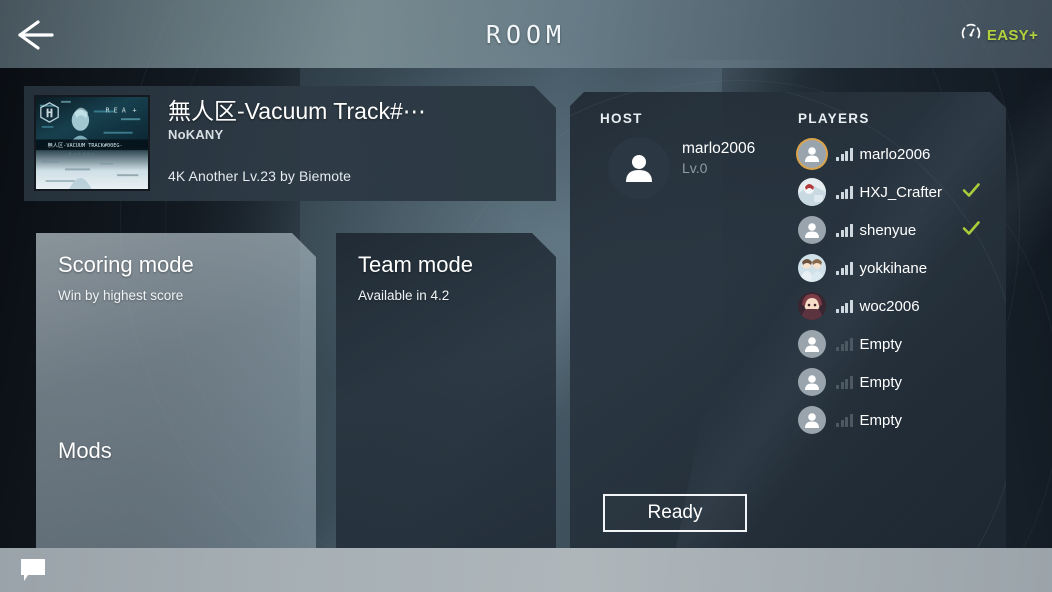 The height and width of the screenshot is (592, 1052). Describe the element at coordinates (526, 570) in the screenshot. I see `bottom-bar` at that location.